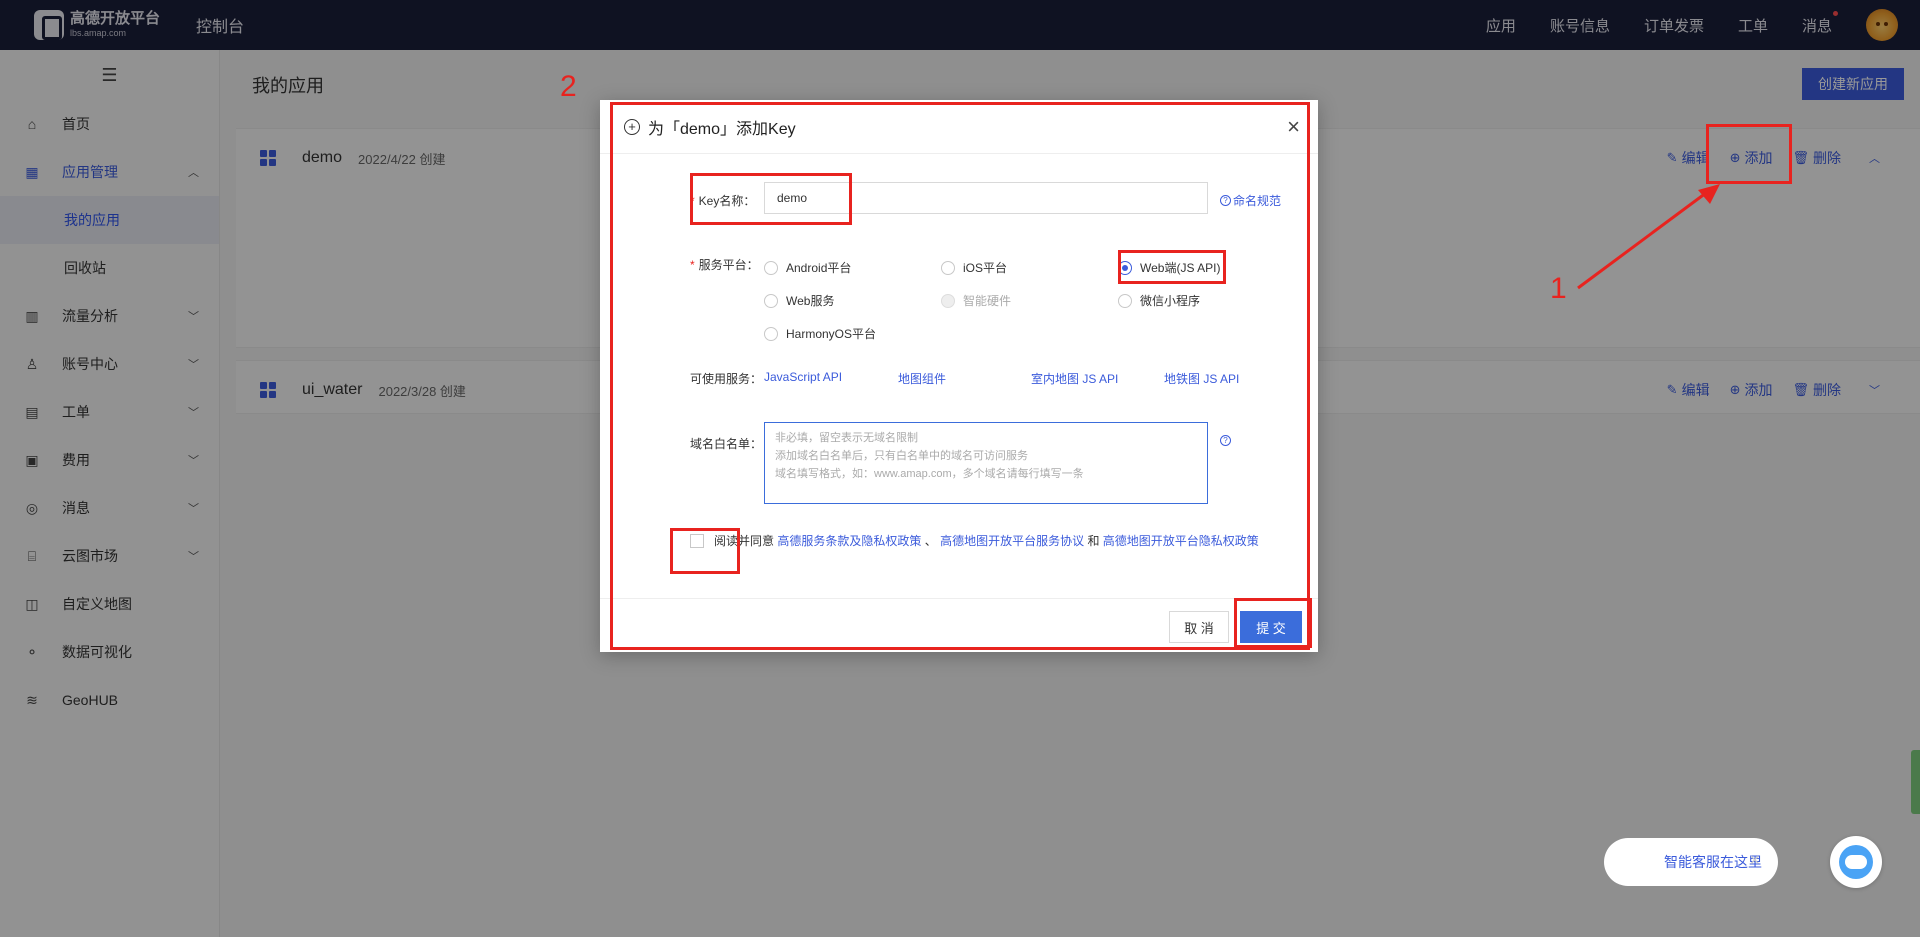 The image size is (1920, 937). I want to click on chat-prompt: 智能客服在这里 ×, so click(1691, 862).